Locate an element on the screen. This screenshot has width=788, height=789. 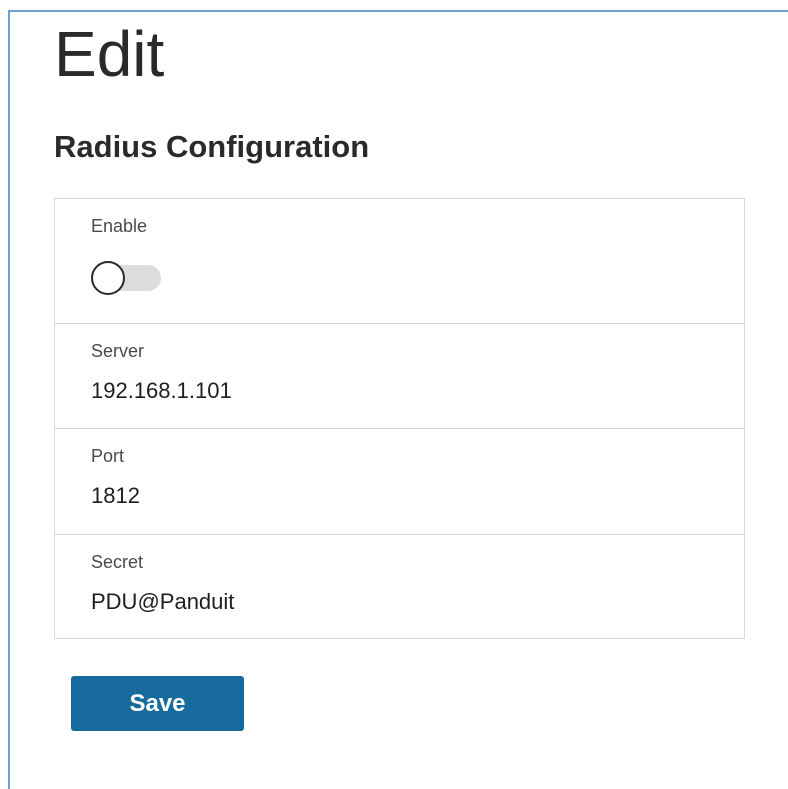
page-title: Edit is located at coordinates (109, 54).